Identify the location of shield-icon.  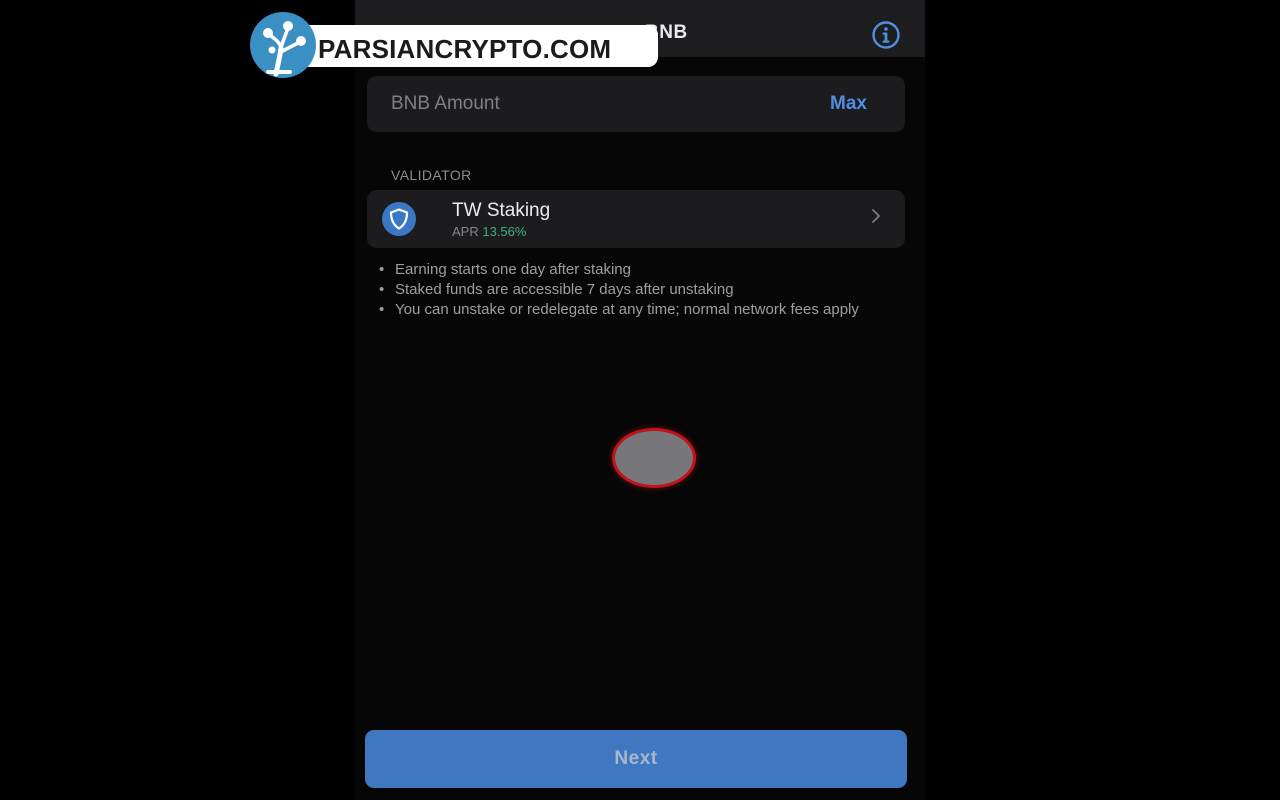
(399, 219).